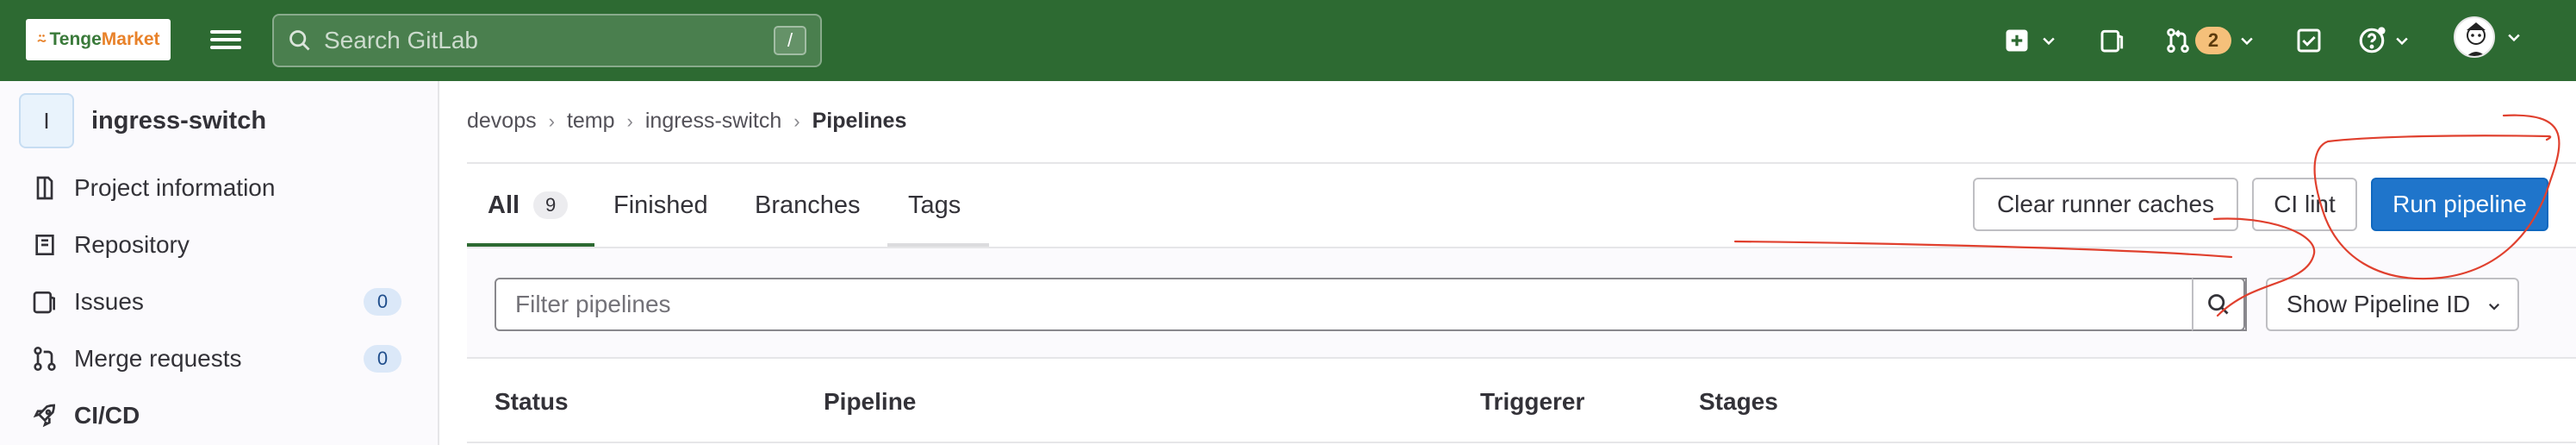 This screenshot has width=2576, height=445. What do you see at coordinates (158, 358) in the screenshot?
I see `sidebar-item-label: Merge requests` at bounding box center [158, 358].